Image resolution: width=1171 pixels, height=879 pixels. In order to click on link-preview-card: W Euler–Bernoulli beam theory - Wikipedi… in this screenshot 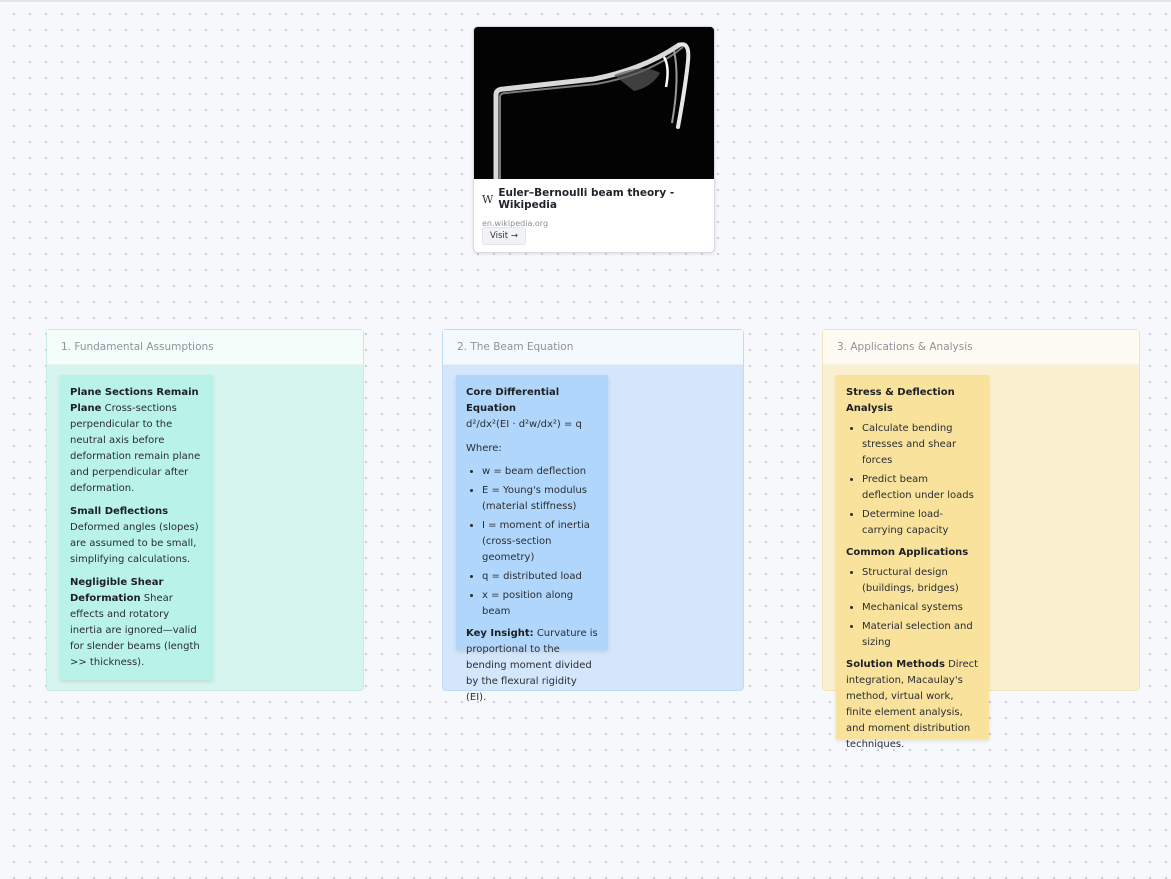, I will do `click(594, 139)`.